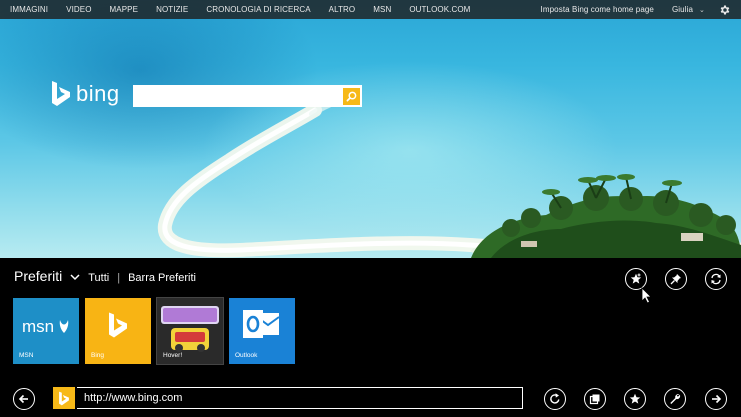 Image resolution: width=741 pixels, height=417 pixels. What do you see at coordinates (124, 9) in the screenshot?
I see `nav-maps: MAPPE` at bounding box center [124, 9].